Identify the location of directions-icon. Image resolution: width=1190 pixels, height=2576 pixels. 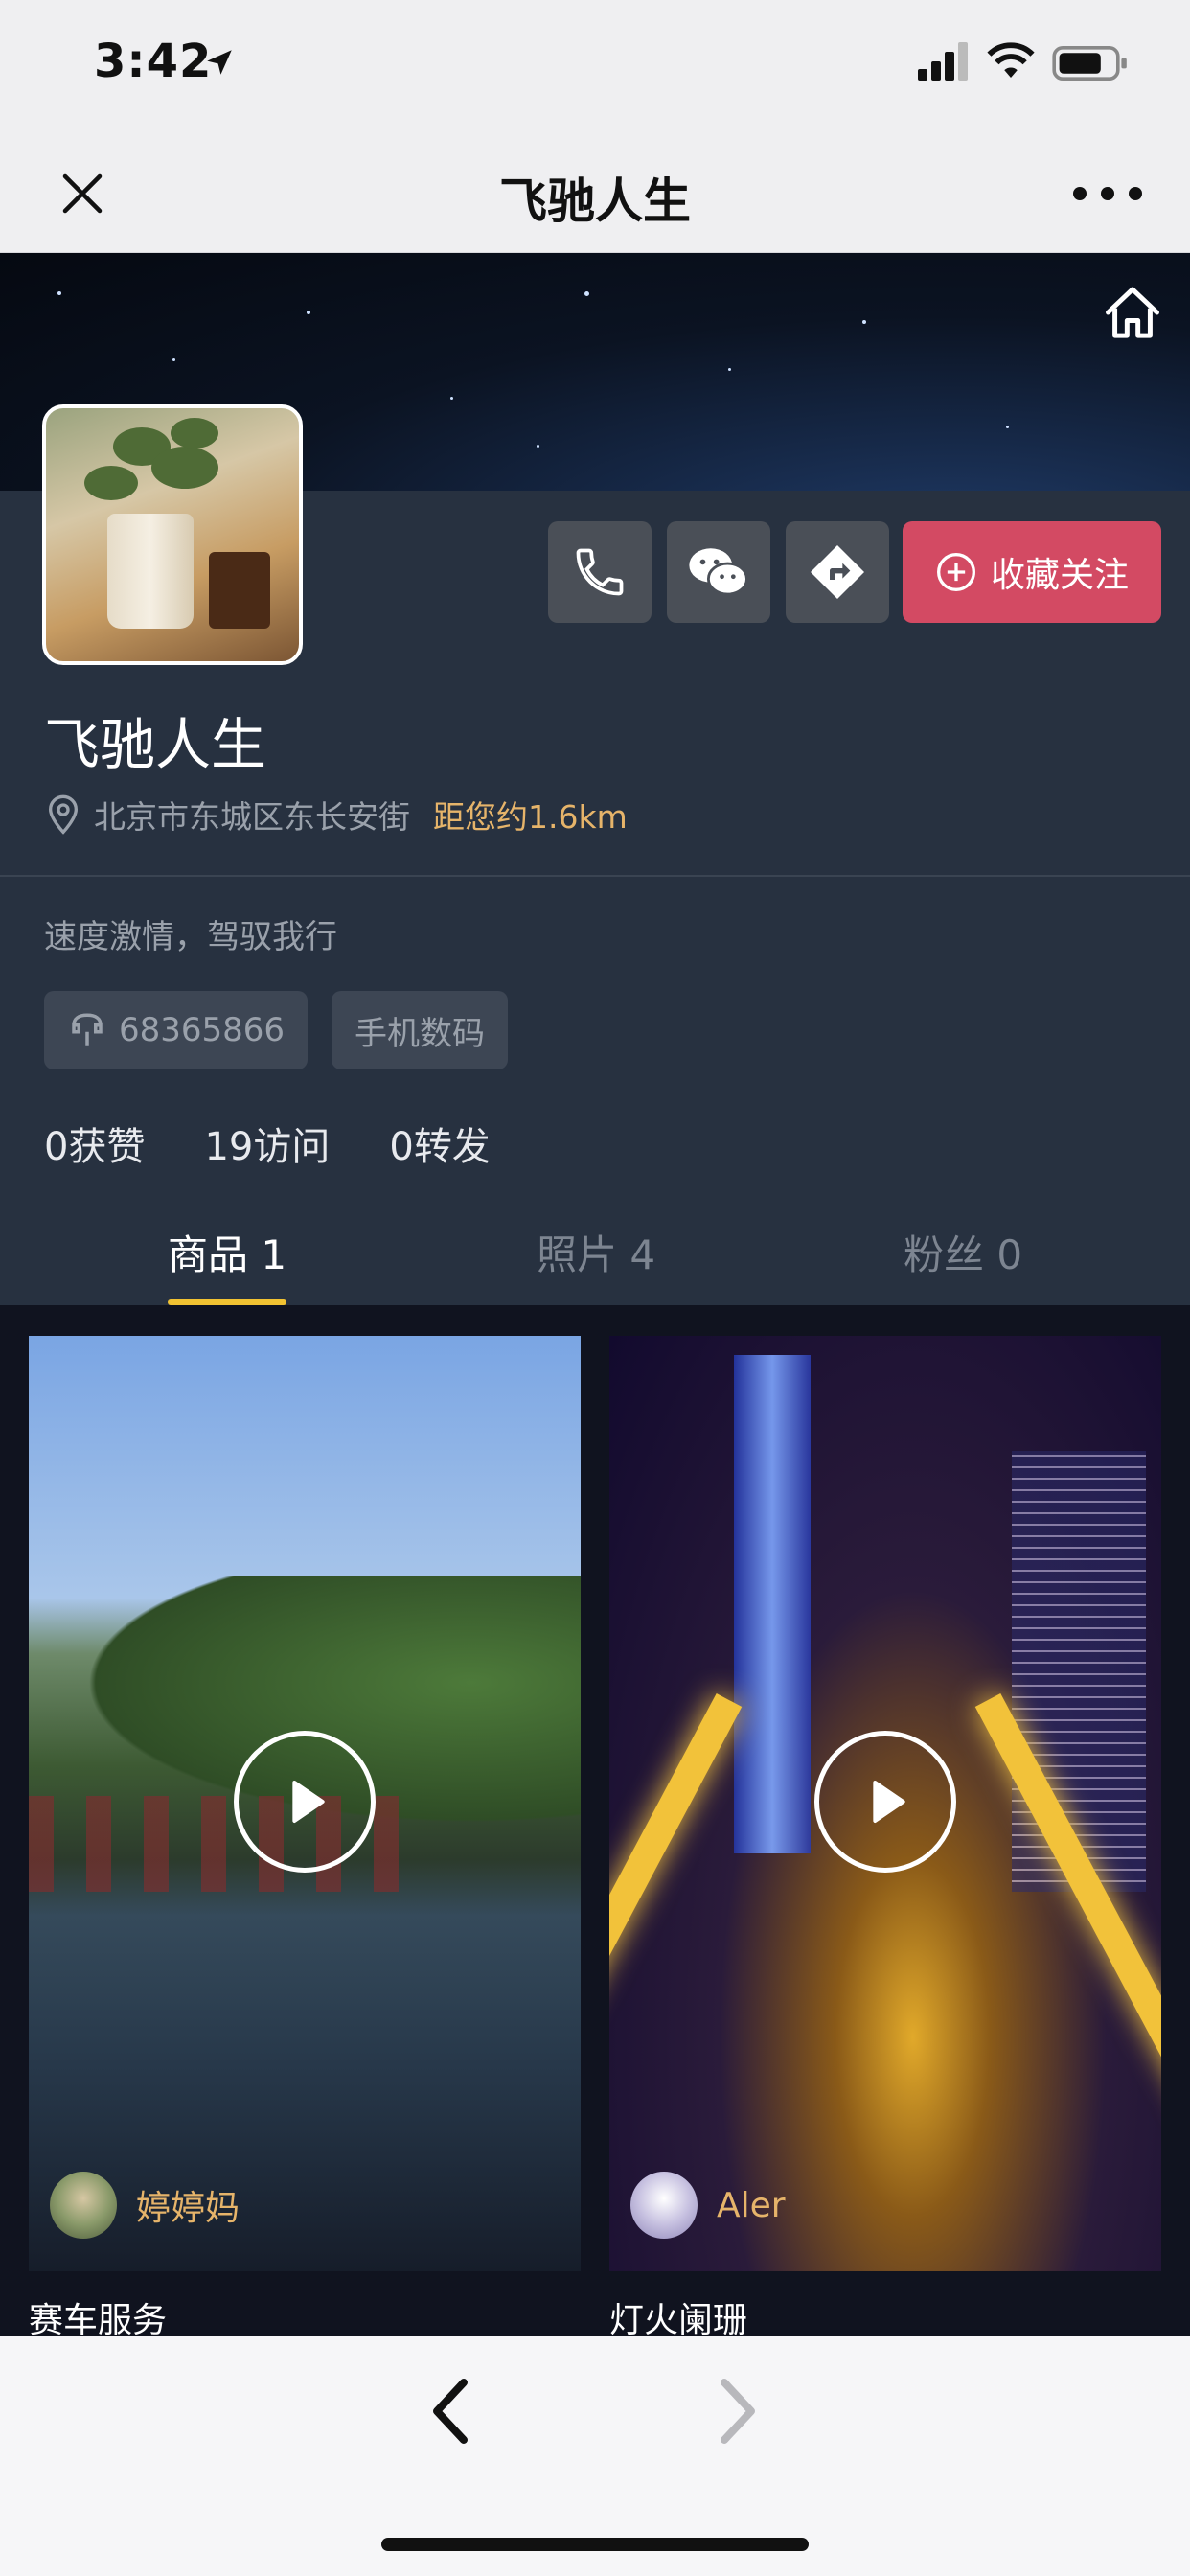
(838, 572).